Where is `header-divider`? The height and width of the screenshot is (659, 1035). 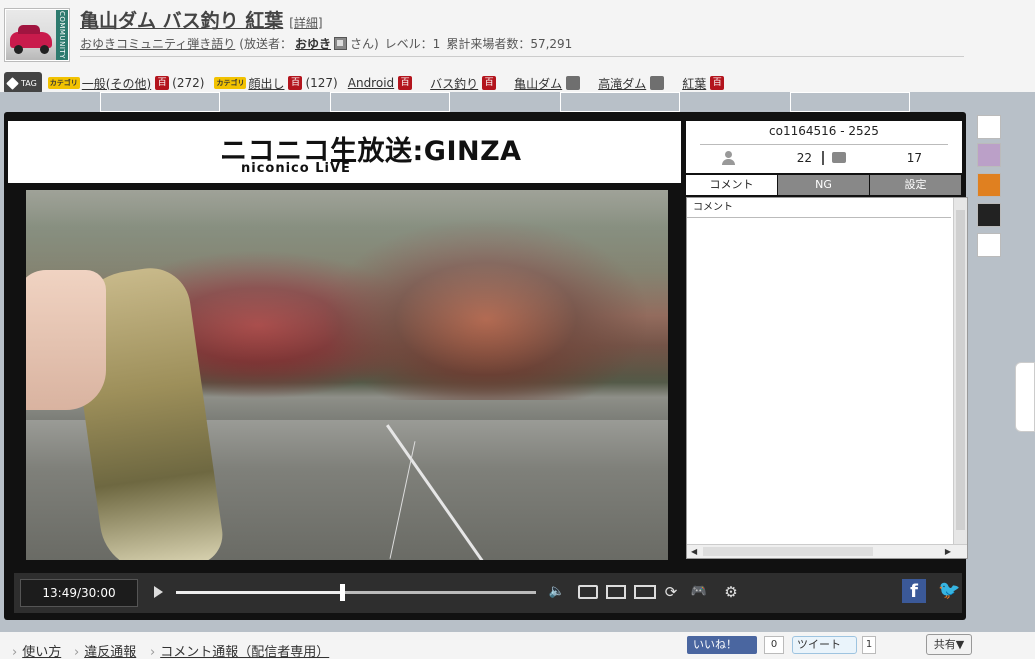
header-divider is located at coordinates (522, 56).